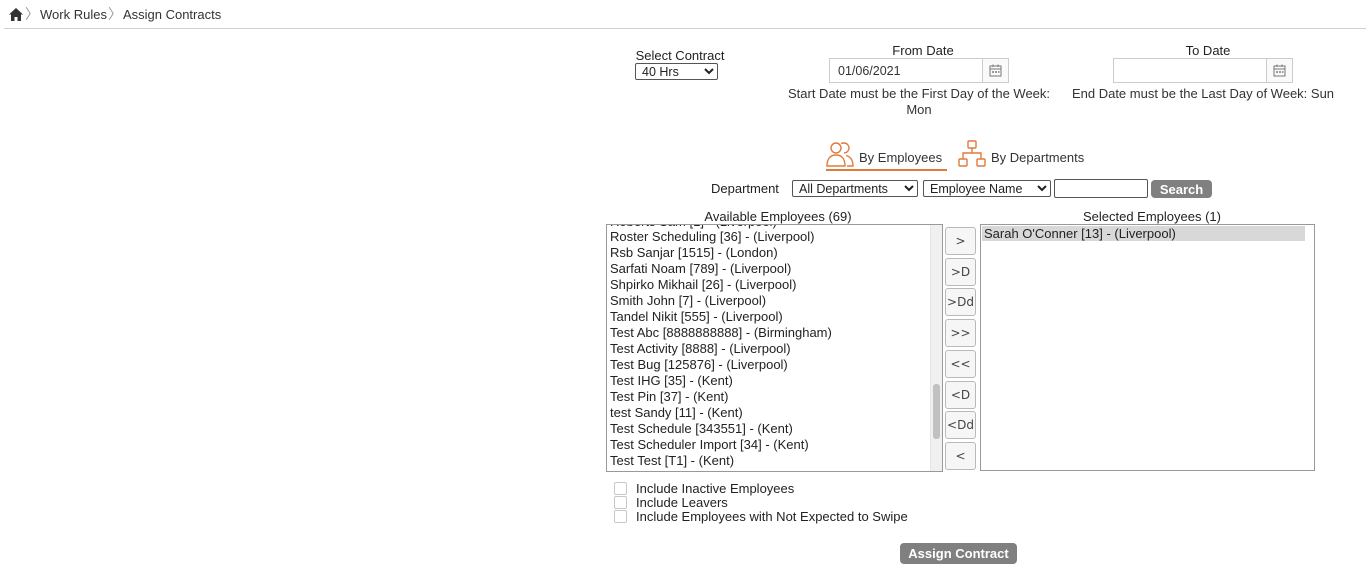 Image resolution: width=1366 pixels, height=583 pixels. What do you see at coordinates (685, 14) in the screenshot?
I see `breadcrumb: 〉 Work Rules 〉 Assign Contracts` at bounding box center [685, 14].